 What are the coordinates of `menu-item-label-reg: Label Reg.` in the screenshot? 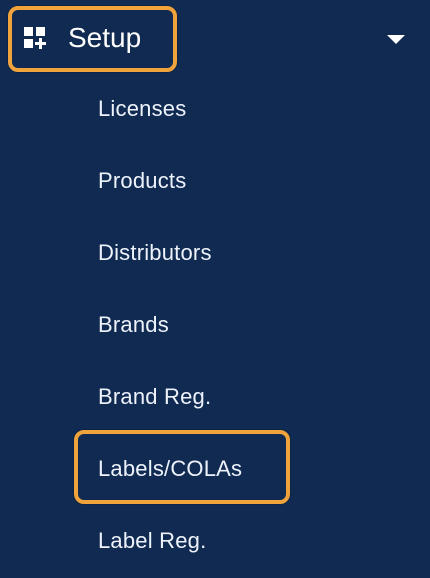 It's located at (152, 541).